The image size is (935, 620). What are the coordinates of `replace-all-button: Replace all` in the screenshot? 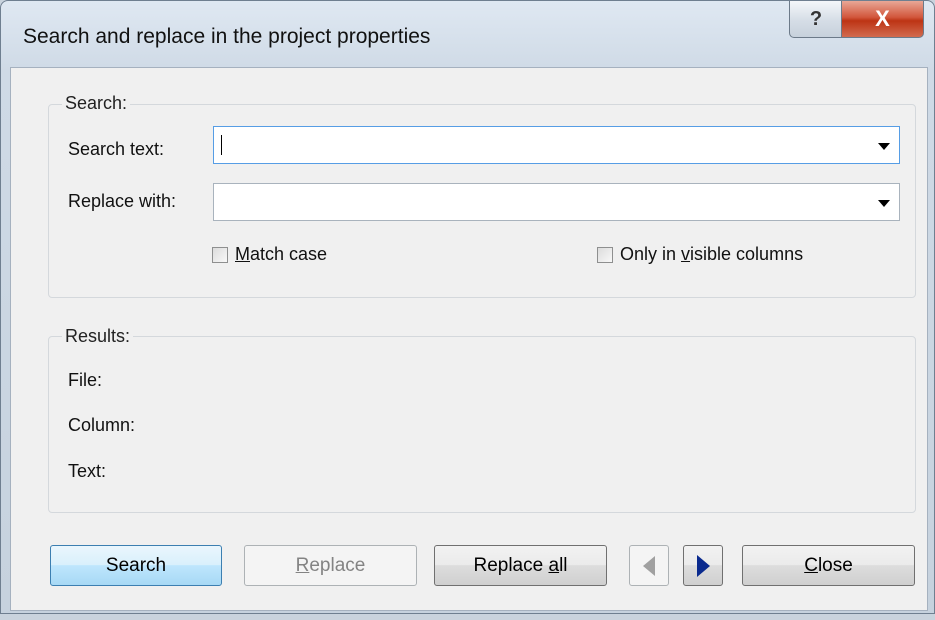 It's located at (520, 565).